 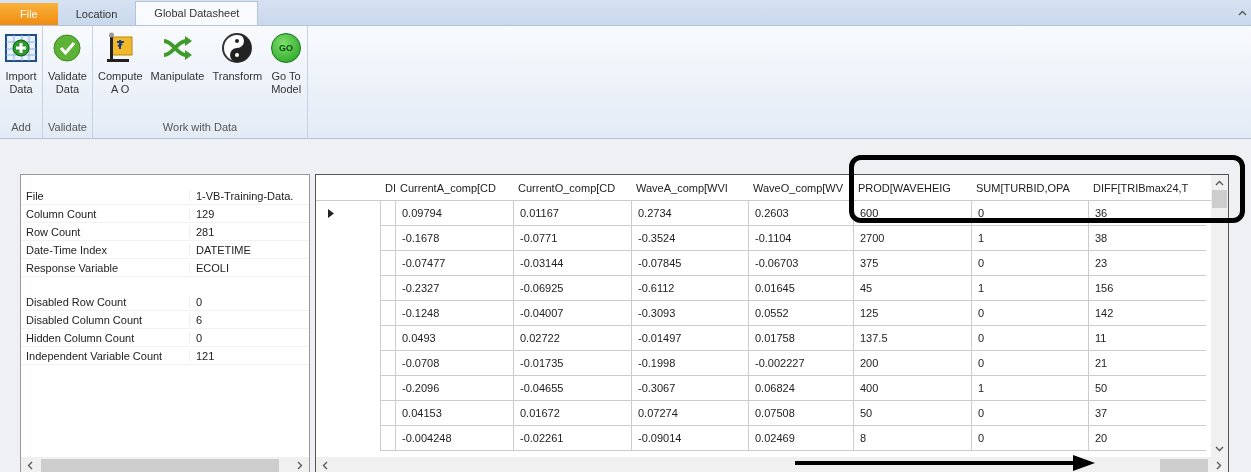 I want to click on column-header: PROD[WAVEHEIG, so click(x=912, y=187).